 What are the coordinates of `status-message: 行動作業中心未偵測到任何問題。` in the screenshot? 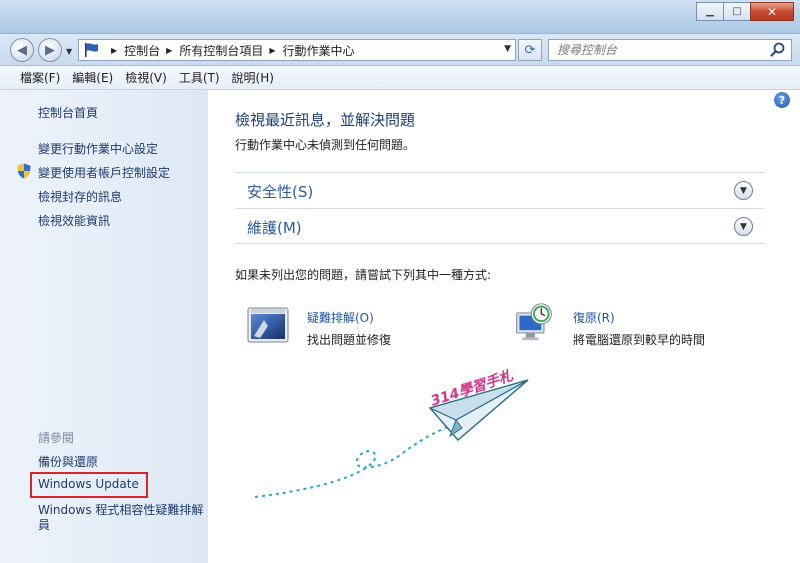 It's located at (325, 145).